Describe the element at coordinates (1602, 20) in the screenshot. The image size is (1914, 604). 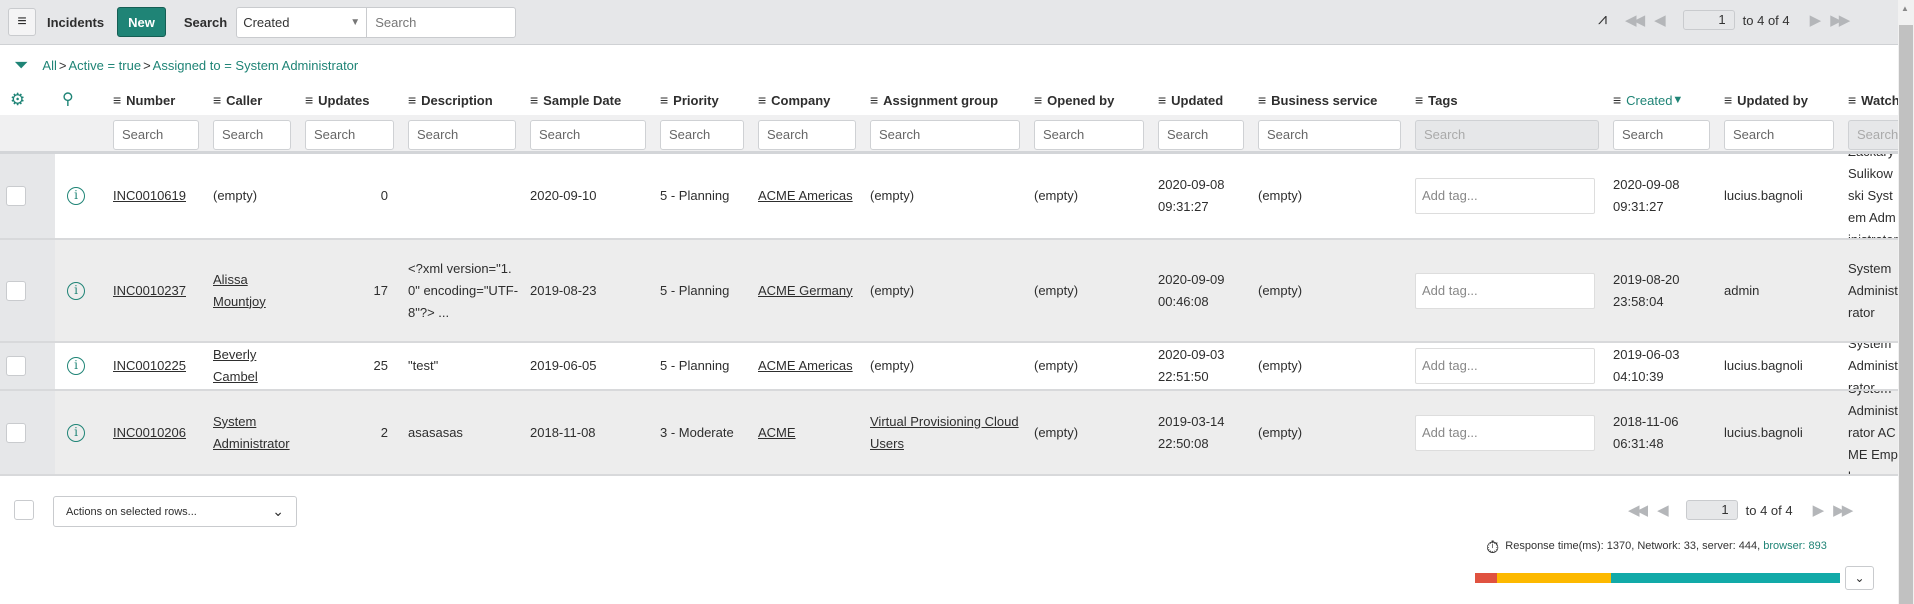
I see `activity-icon: ⩘` at that location.